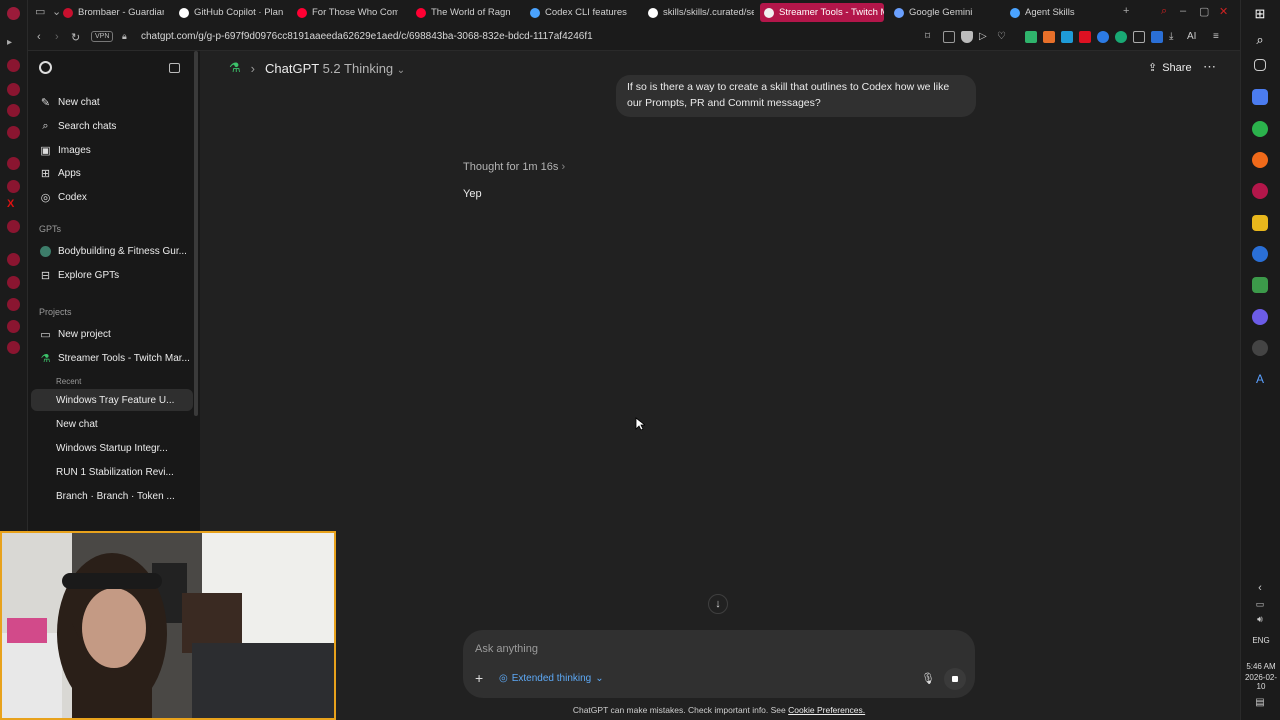 Image resolution: width=1280 pixels, height=720 pixels. What do you see at coordinates (1003, 37) in the screenshot?
I see `heart-icon: ♡` at bounding box center [1003, 37].